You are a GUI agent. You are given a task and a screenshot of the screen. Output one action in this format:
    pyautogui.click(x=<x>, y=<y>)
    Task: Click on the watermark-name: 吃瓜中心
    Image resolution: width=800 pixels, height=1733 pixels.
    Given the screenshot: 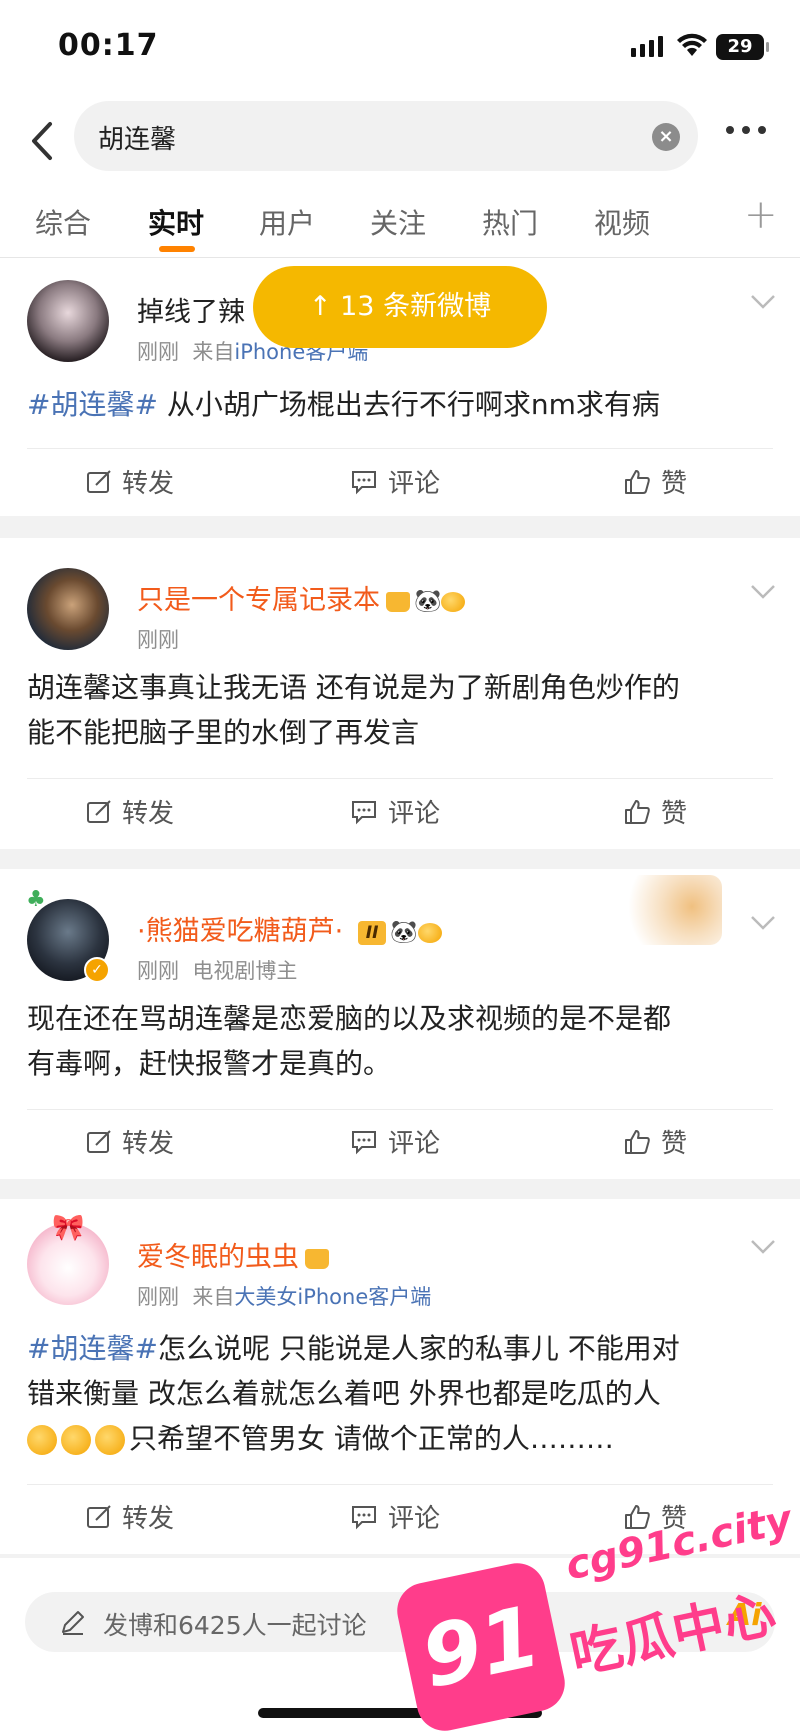 What is the action you would take?
    pyautogui.click(x=673, y=1634)
    